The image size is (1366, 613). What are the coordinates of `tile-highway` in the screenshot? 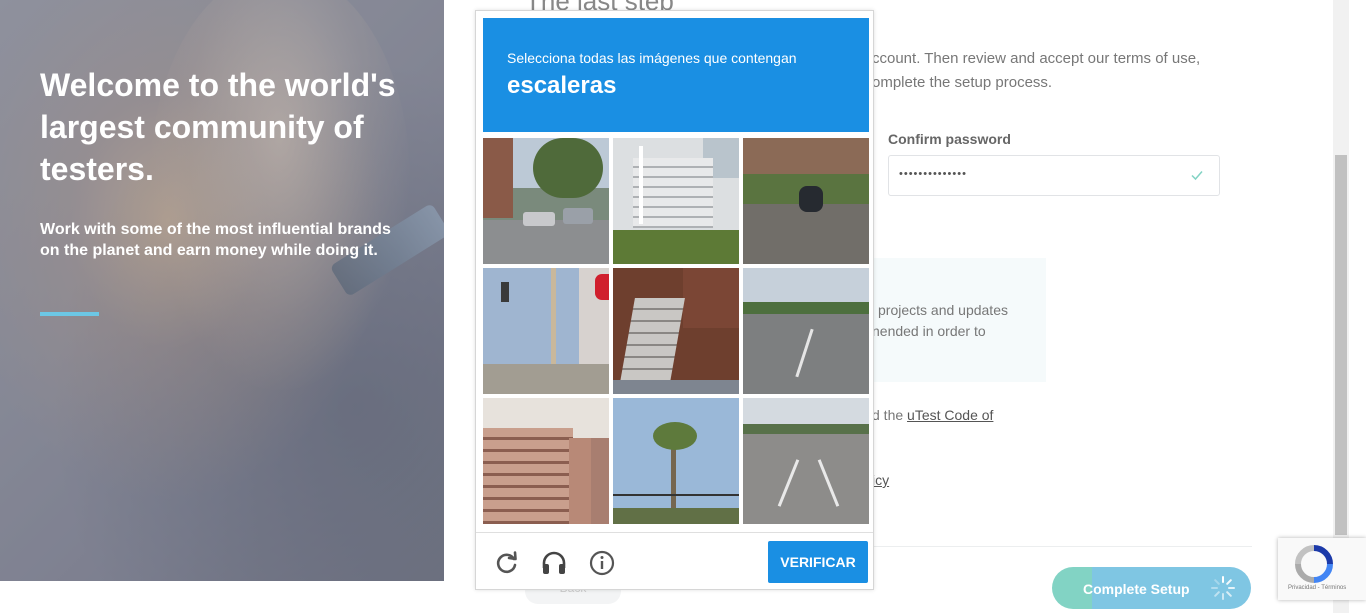 It's located at (806, 331).